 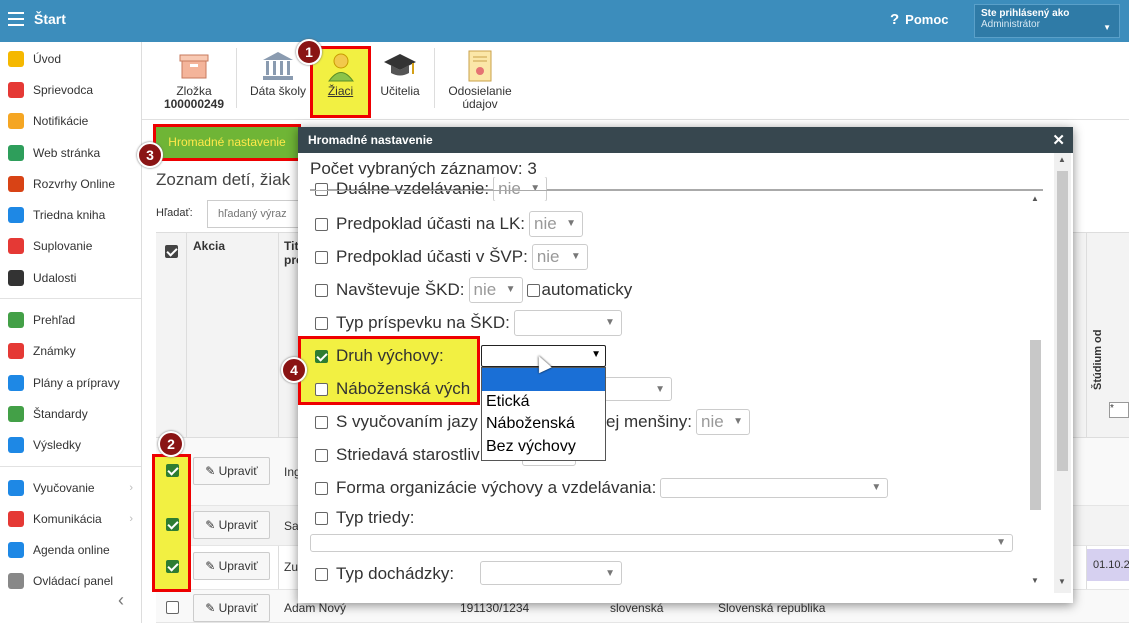 I want to click on modal-outer-scrollbar: ▲ ▼, so click(x=1062, y=373).